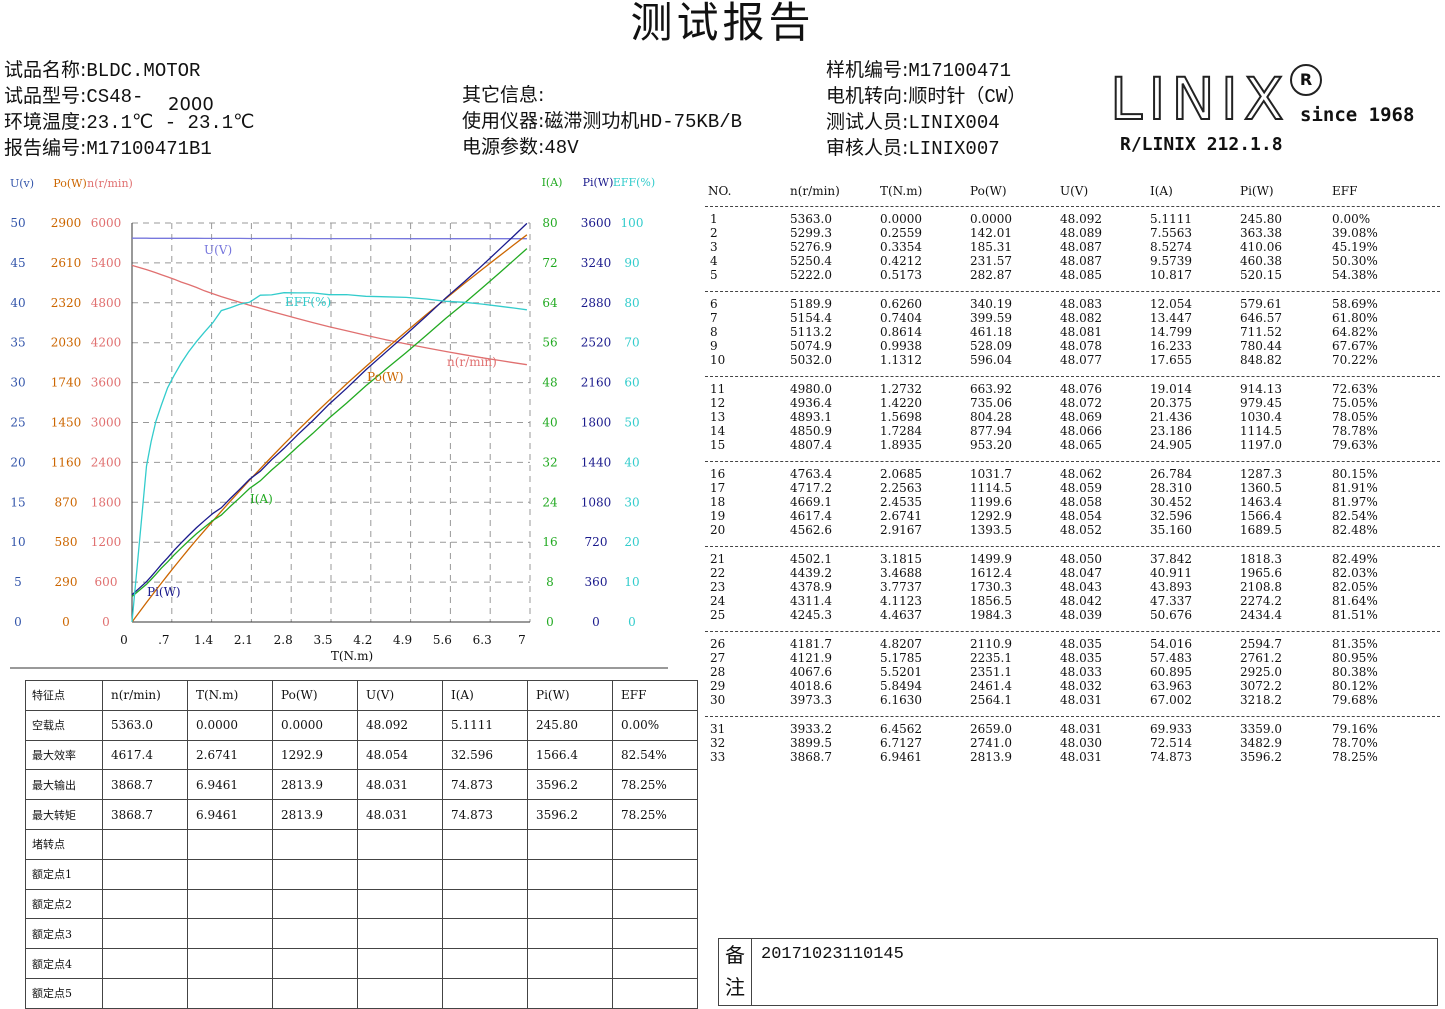 This screenshot has width=1445, height=1009. What do you see at coordinates (718, 700) in the screenshot?
I see `measurement-table-cell: 30` at bounding box center [718, 700].